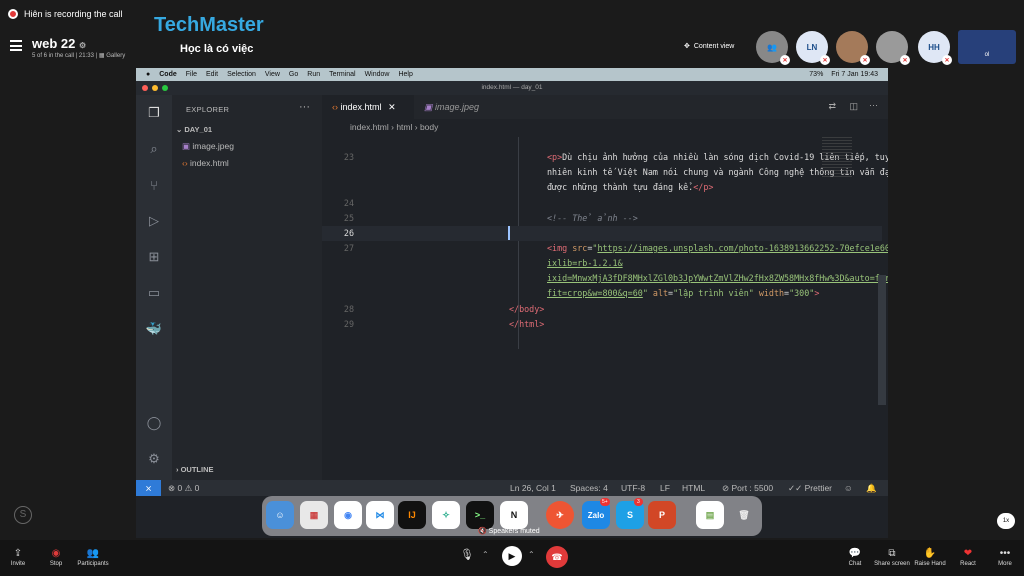 The width and height of the screenshot is (1024, 576). What do you see at coordinates (155, 88) in the screenshot?
I see `minimize-window-icon` at bounding box center [155, 88].